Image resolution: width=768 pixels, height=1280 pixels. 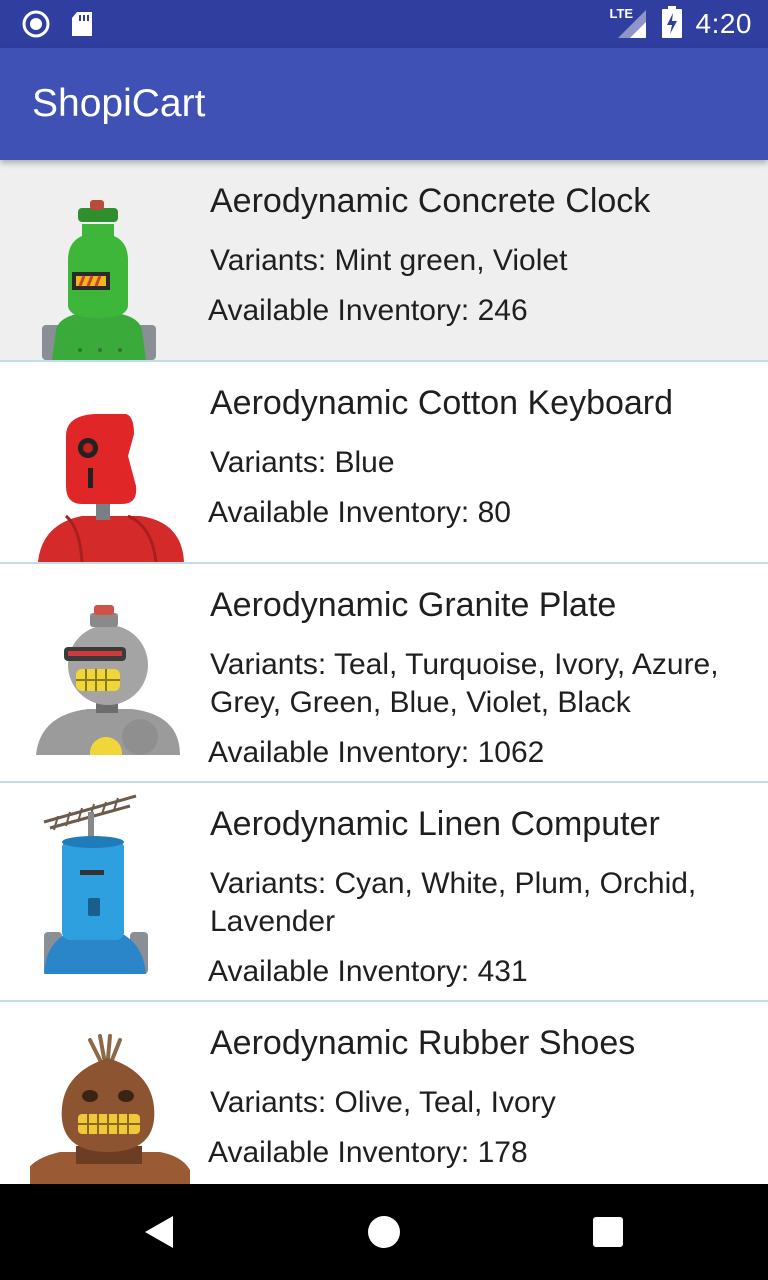 What do you see at coordinates (383, 1102) in the screenshot?
I see `product-variants: Variants: Olive, Teal, Ivory` at bounding box center [383, 1102].